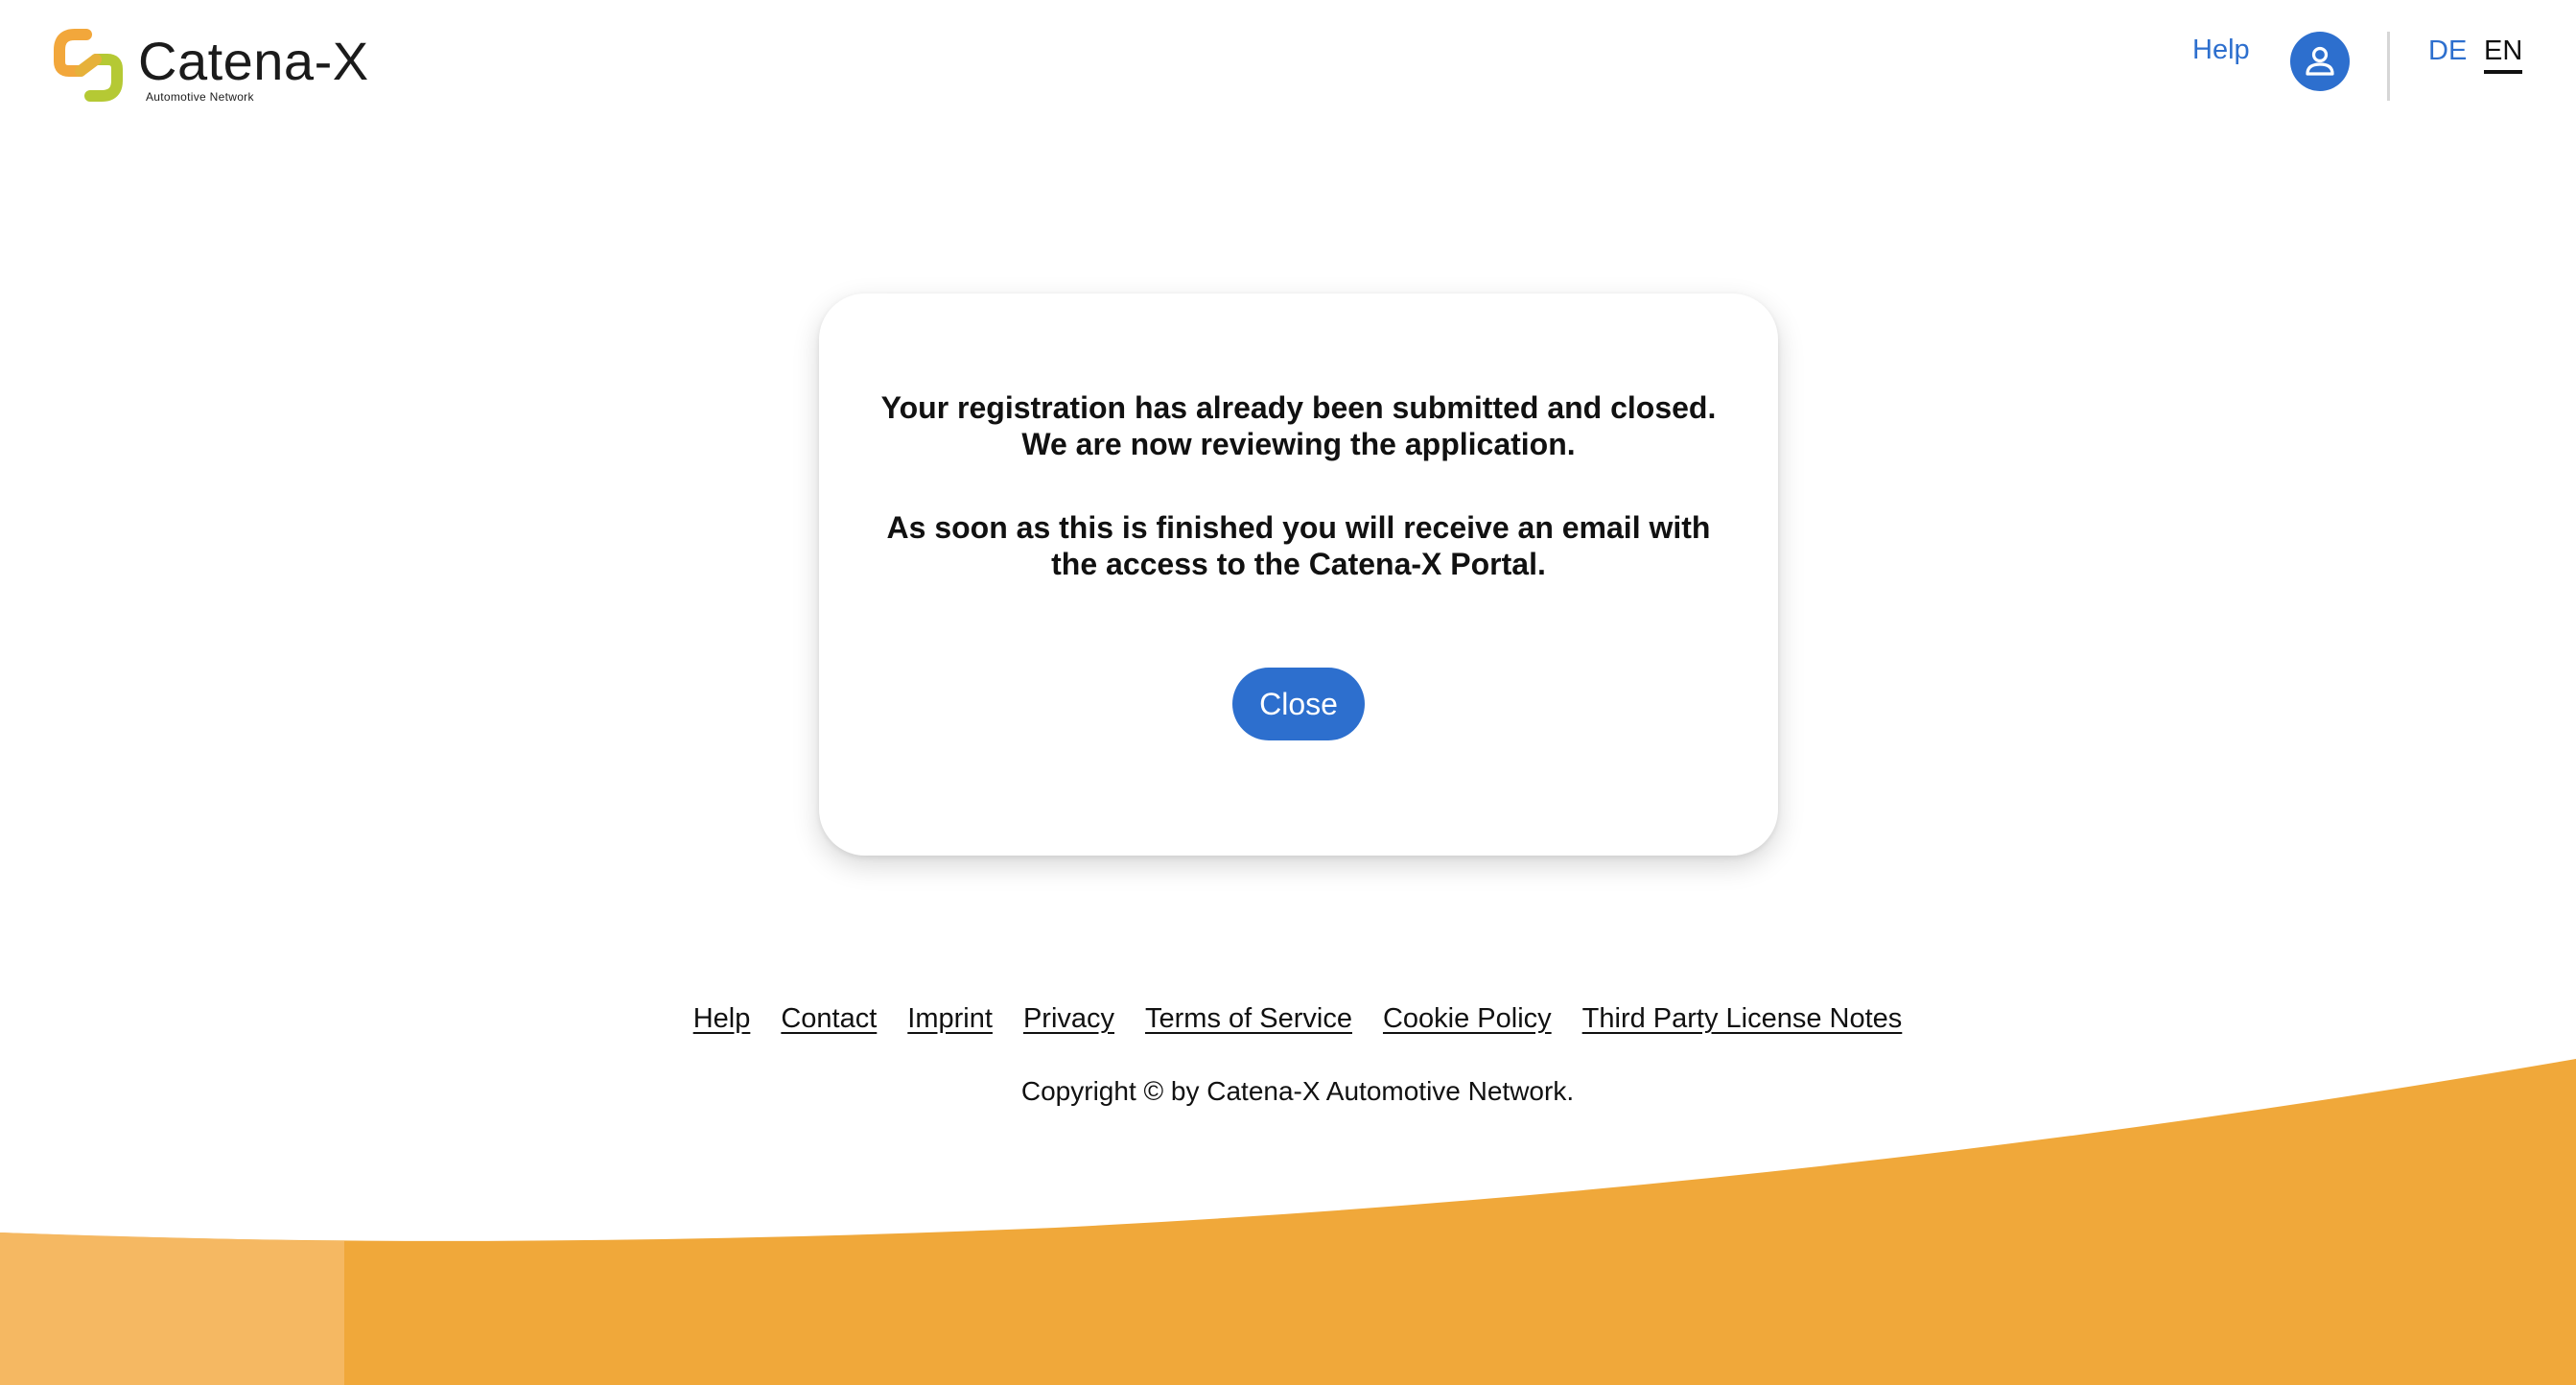  What do you see at coordinates (88, 65) in the screenshot?
I see `catena-x-logo-icon` at bounding box center [88, 65].